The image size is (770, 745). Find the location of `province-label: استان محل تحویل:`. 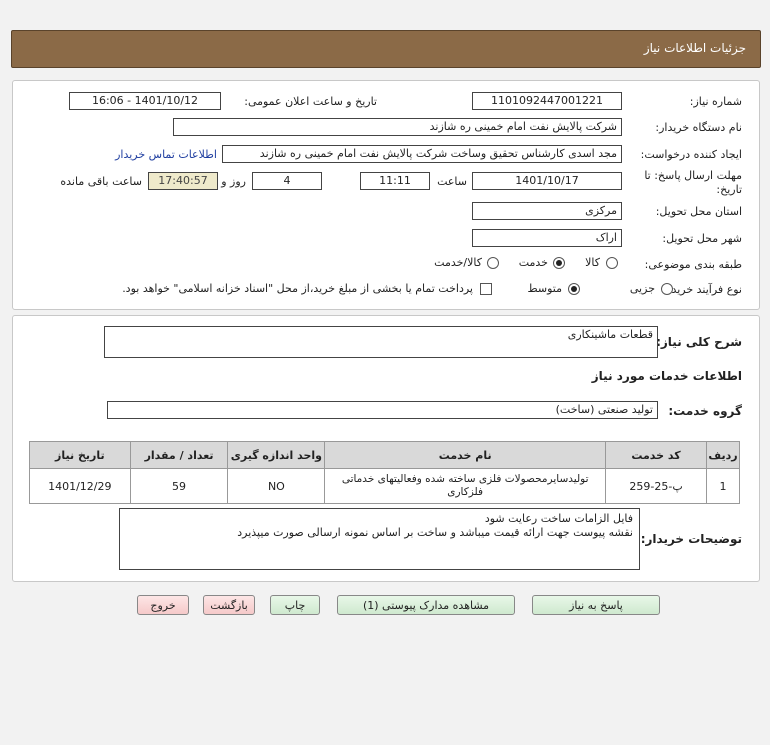

province-label: استان محل تحویل: is located at coordinates (698, 211).